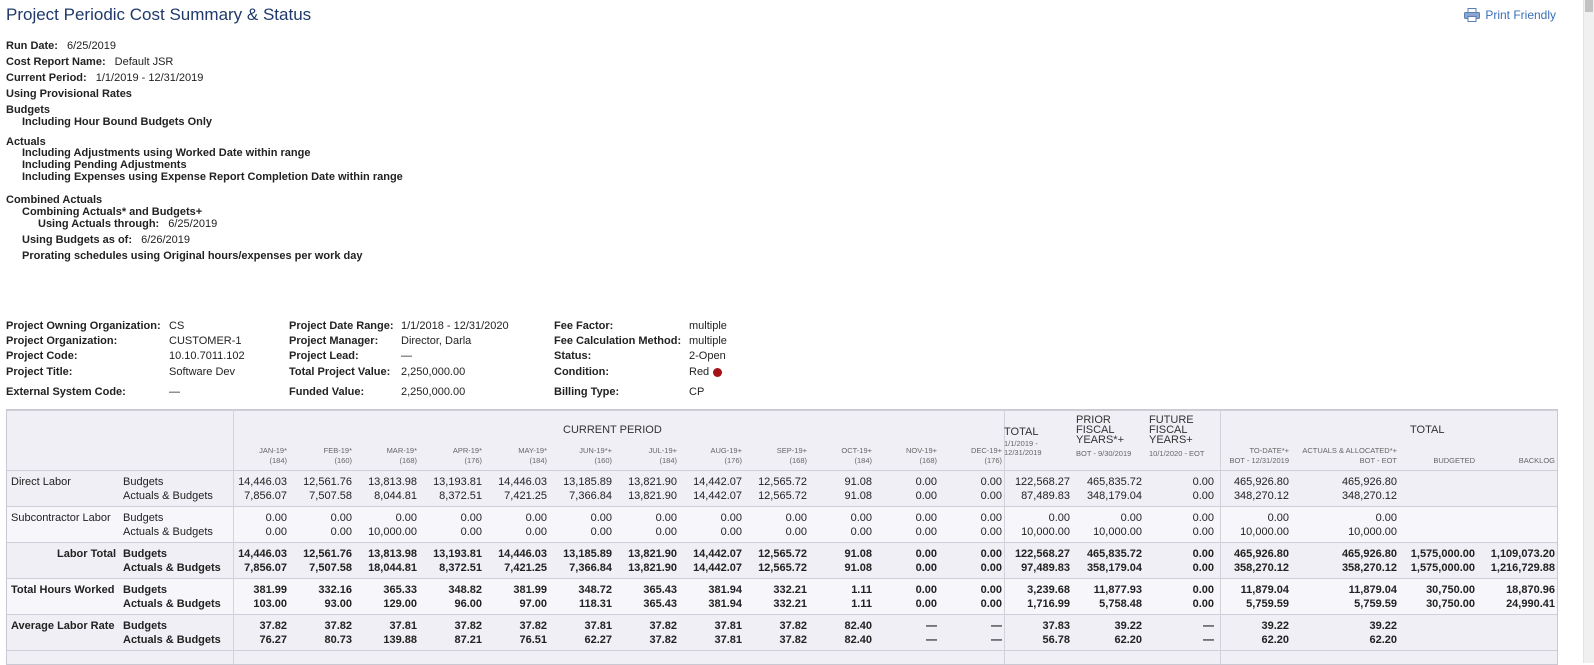 Image resolution: width=1594 pixels, height=665 pixels. I want to click on table-cell: 122,568.27, so click(1042, 554).